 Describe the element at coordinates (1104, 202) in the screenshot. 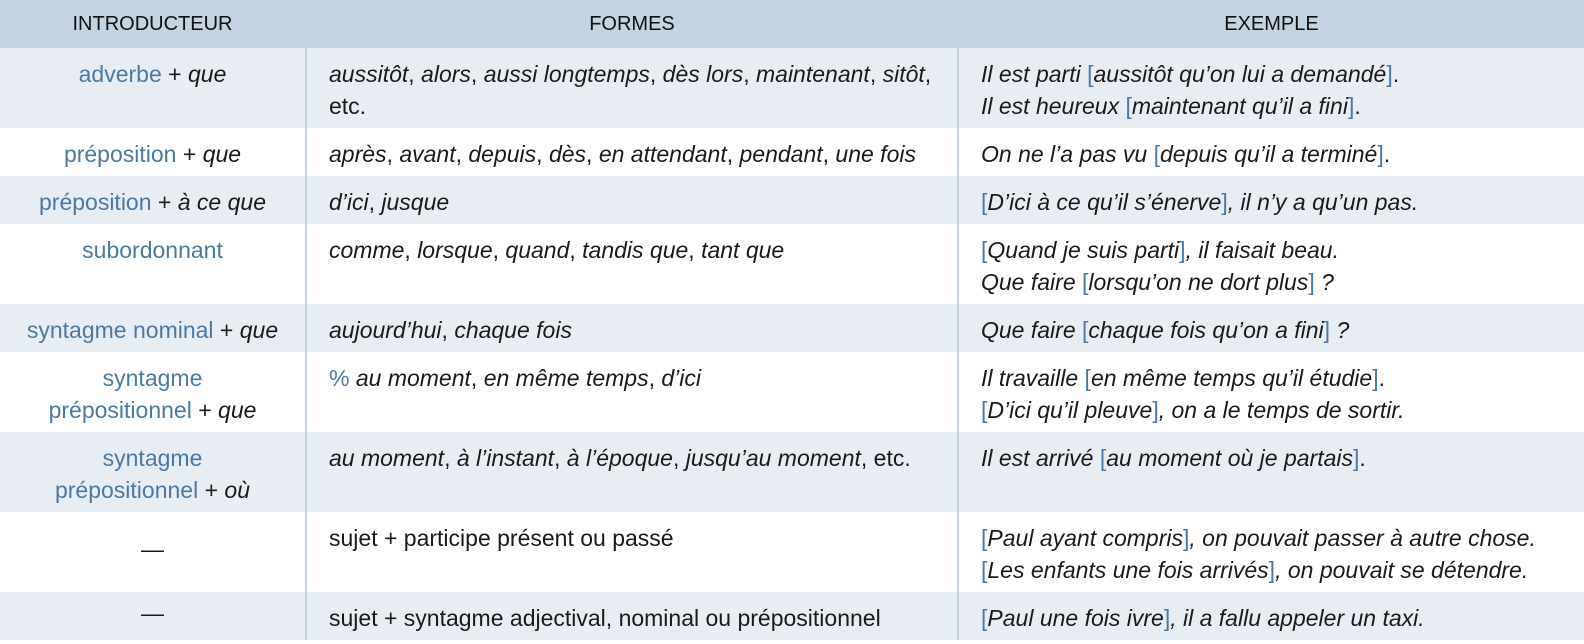

I see `text-segment: D’ici à ce qu’il s’énerve` at that location.